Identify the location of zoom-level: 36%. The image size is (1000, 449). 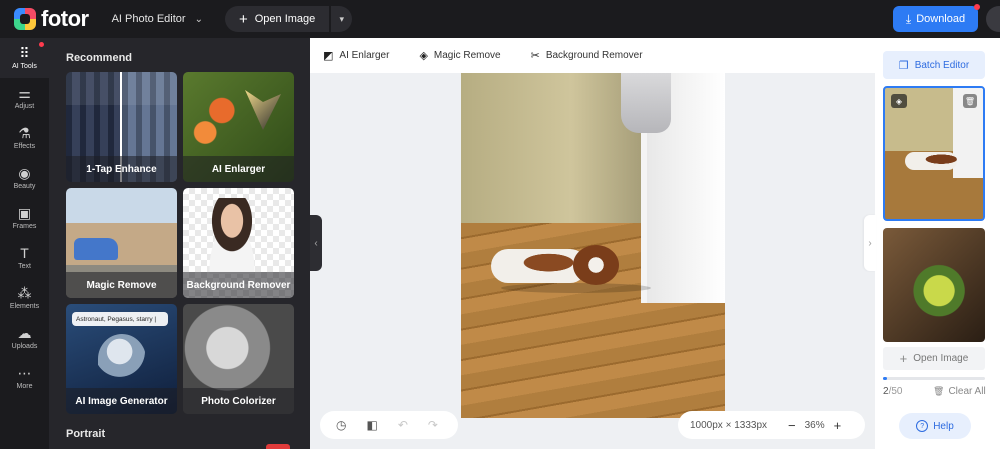
(815, 425).